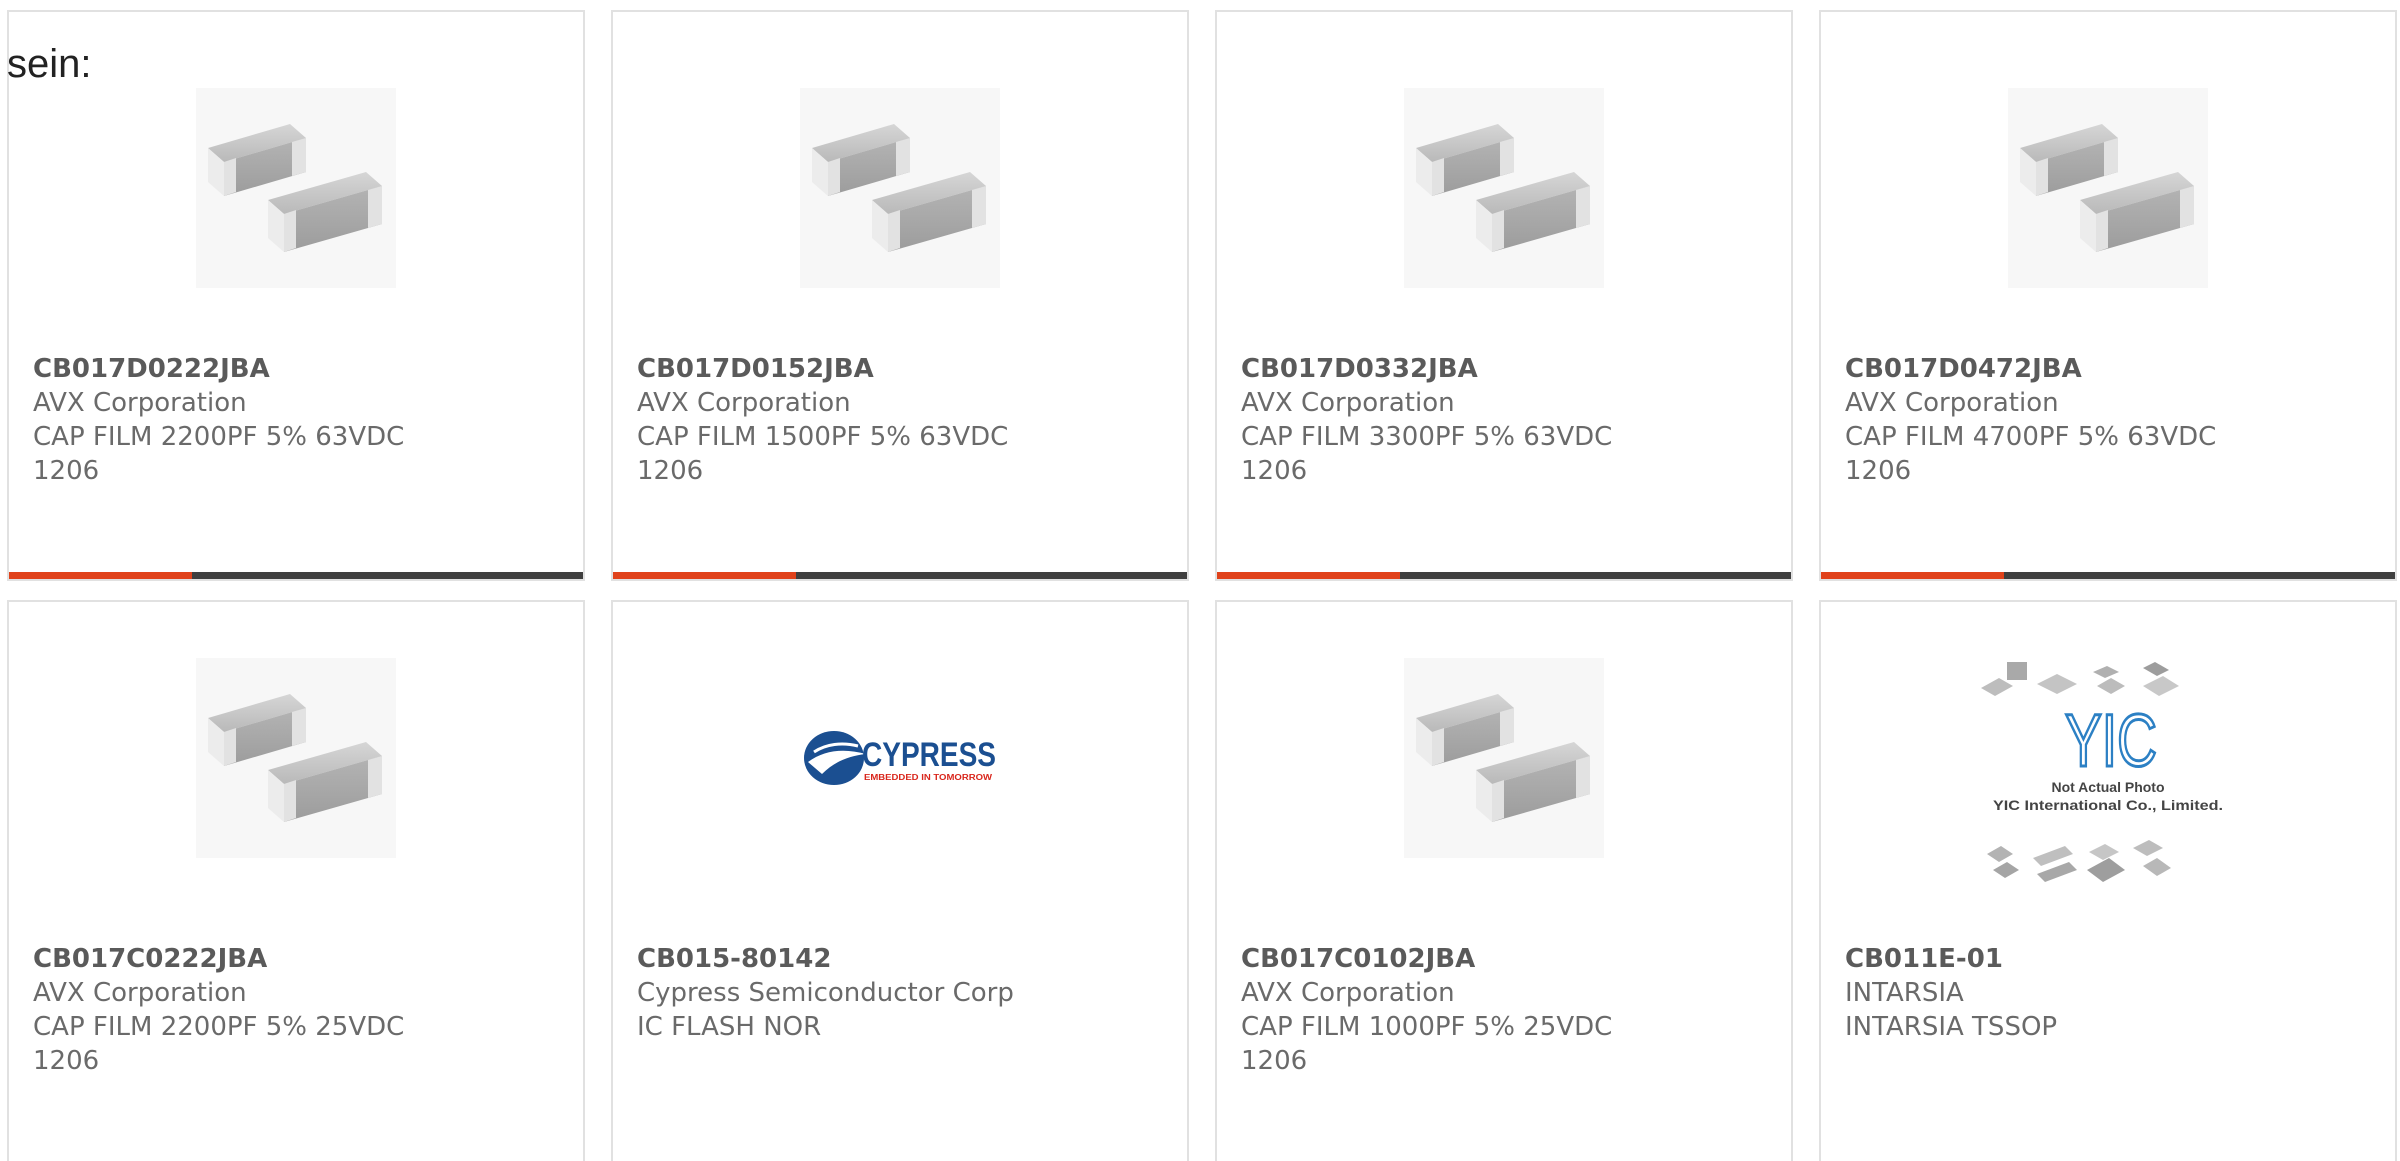 The image size is (2400, 1161). What do you see at coordinates (929, 755) in the screenshot?
I see `cypress-logo-text: CYPRESS` at bounding box center [929, 755].